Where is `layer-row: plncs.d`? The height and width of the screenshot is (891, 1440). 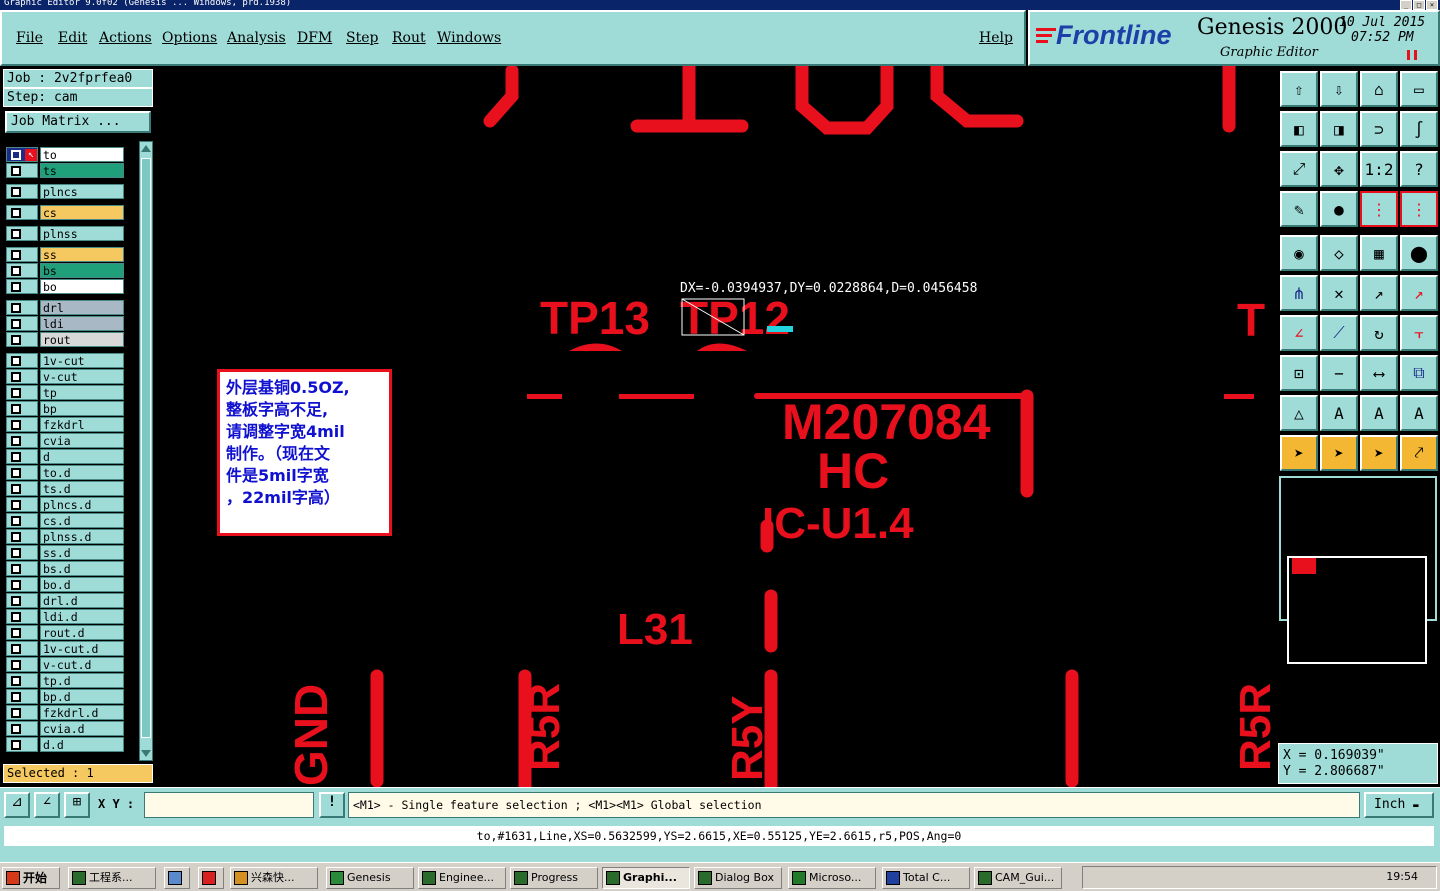 layer-row: plncs.d is located at coordinates (65, 504).